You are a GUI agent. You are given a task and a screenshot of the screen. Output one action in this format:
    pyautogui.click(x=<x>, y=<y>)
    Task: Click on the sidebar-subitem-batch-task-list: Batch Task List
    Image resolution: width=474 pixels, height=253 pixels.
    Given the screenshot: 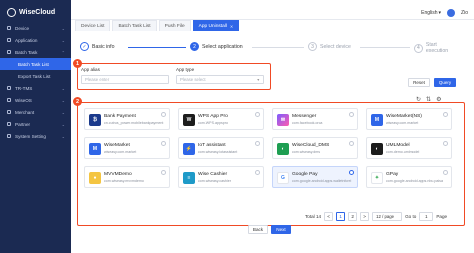 What is the action you would take?
    pyautogui.click(x=35, y=64)
    